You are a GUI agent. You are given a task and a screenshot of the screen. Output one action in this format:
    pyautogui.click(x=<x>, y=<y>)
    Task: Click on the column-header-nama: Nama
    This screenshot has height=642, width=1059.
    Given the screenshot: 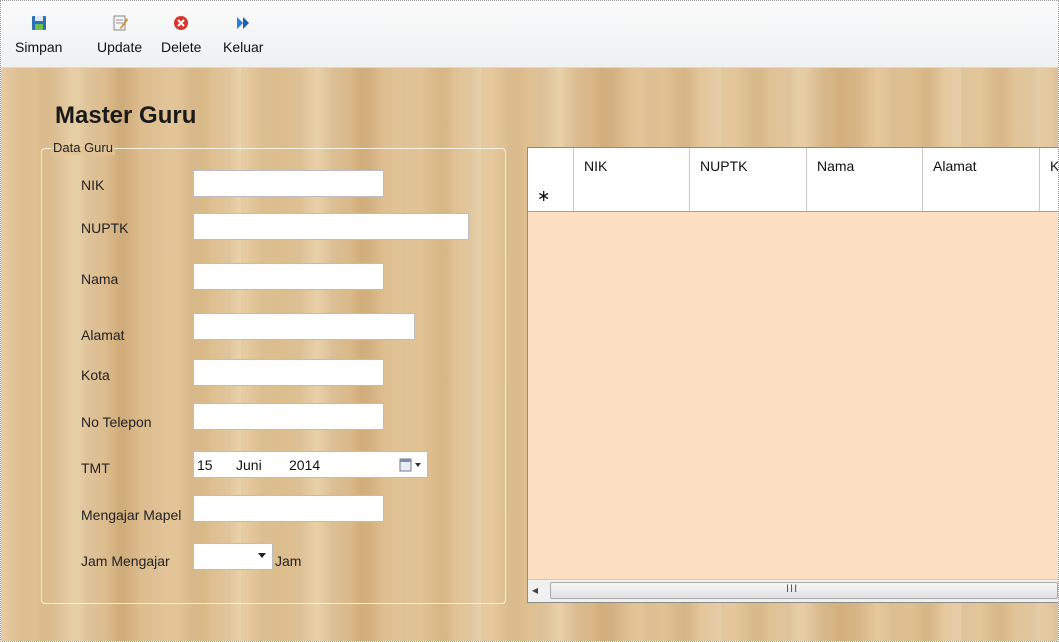 What is the action you would take?
    pyautogui.click(x=865, y=164)
    